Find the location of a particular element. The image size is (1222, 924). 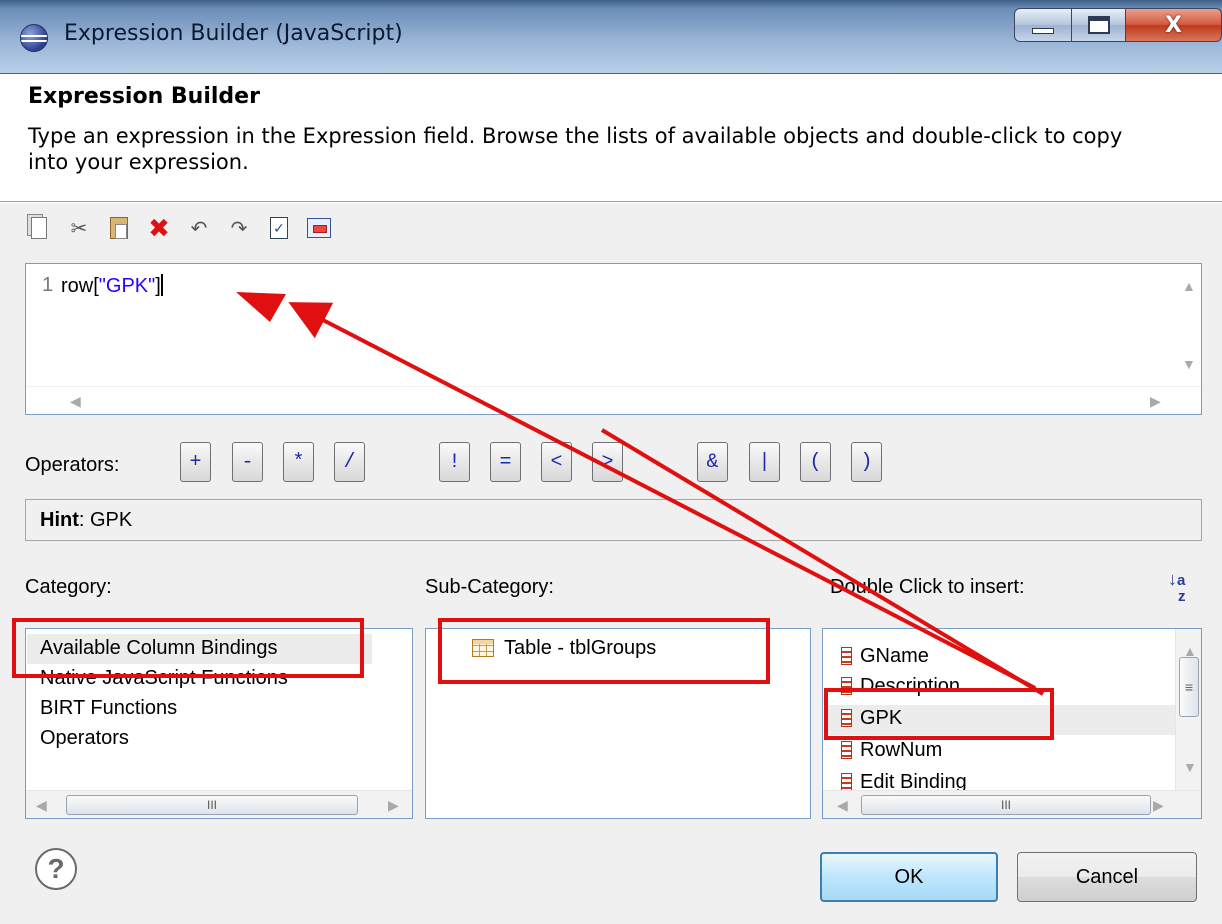

delete-icon: ✖ is located at coordinates (159, 228).